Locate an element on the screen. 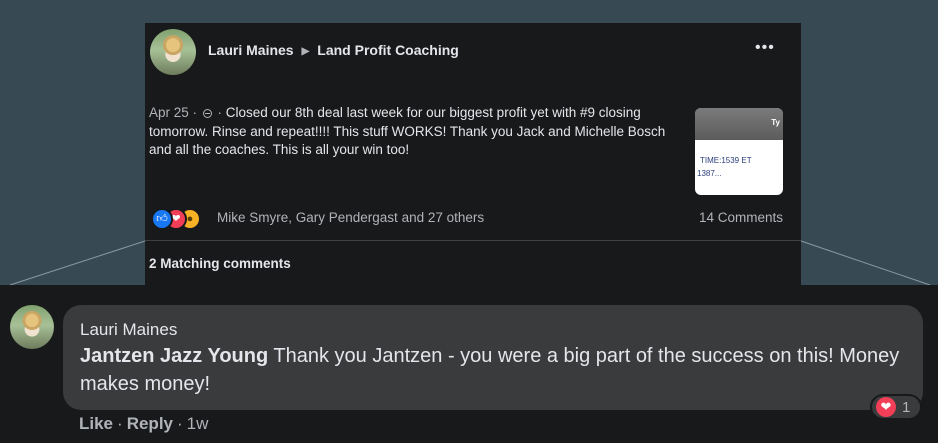 This screenshot has height=443, width=938. post-date: Apr 25 is located at coordinates (169, 112).